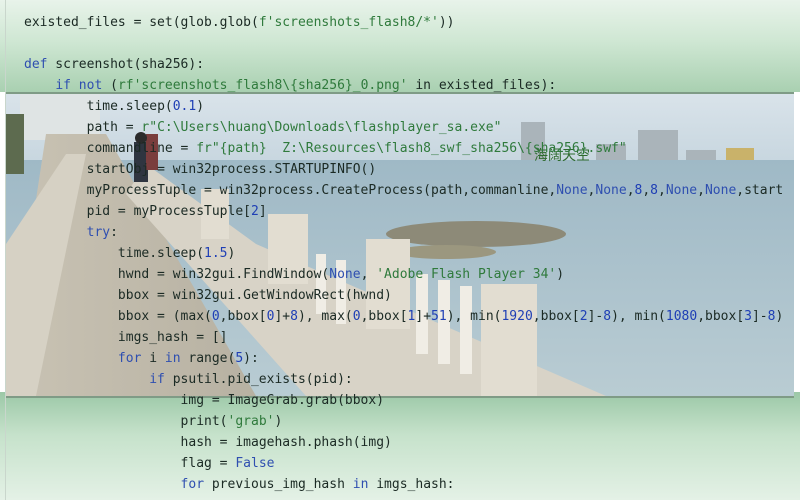 The width and height of the screenshot is (800, 500). What do you see at coordinates (681, 316) in the screenshot?
I see `code-token: 1080` at bounding box center [681, 316].